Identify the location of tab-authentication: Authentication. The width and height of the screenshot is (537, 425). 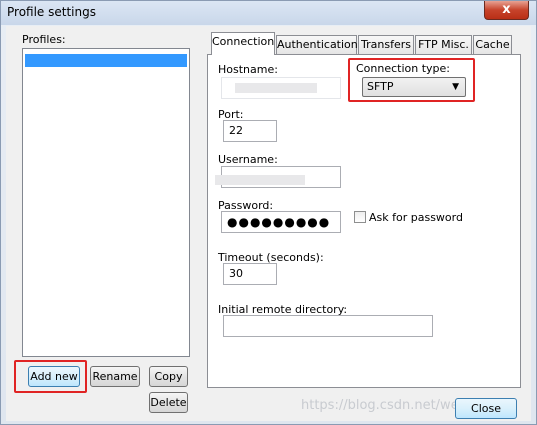
(317, 45).